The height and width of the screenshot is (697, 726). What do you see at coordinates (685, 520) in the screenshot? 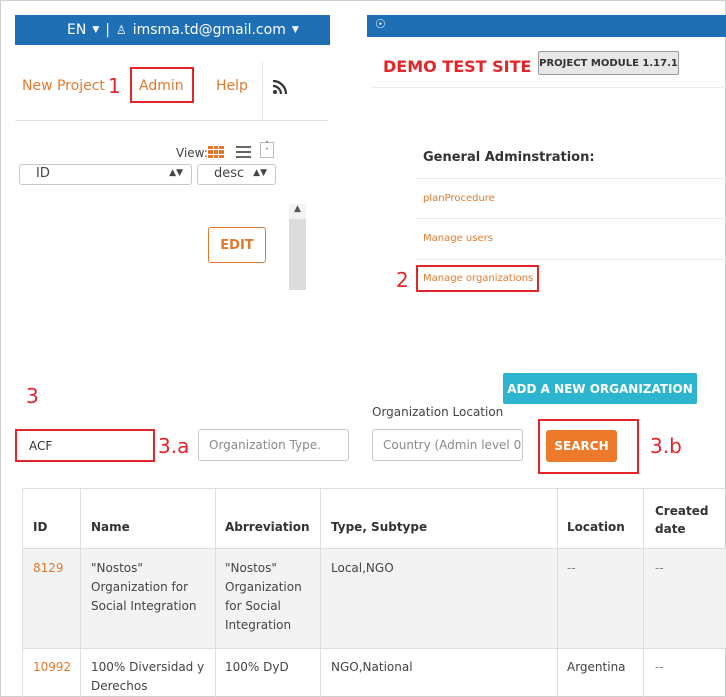
I see `header-created-date: Created date` at bounding box center [685, 520].